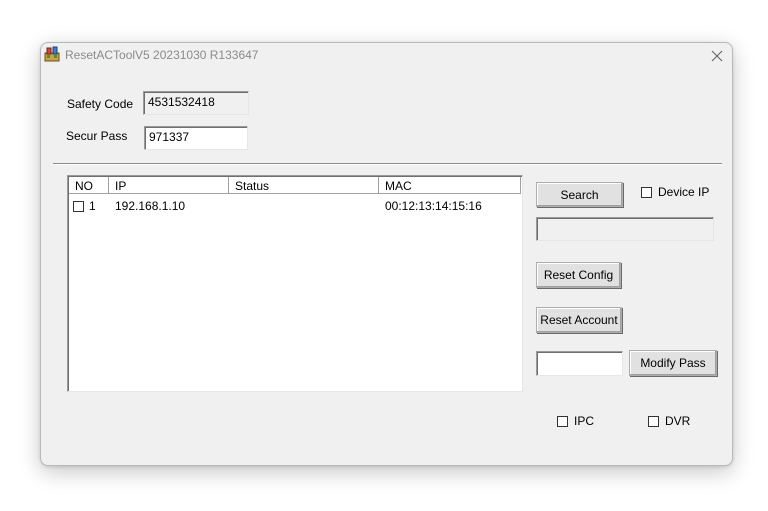  I want to click on safety-code-label: Safety Code, so click(100, 104).